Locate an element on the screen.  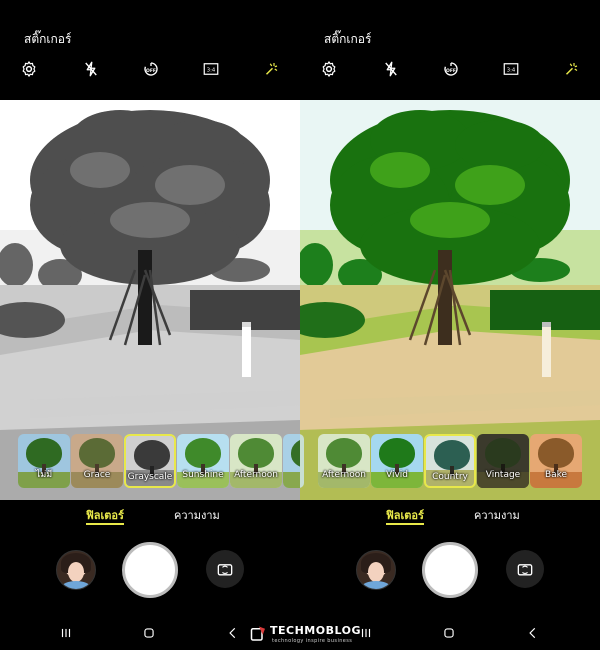
filter-thumb-country: Country is located at coordinates (450, 461).